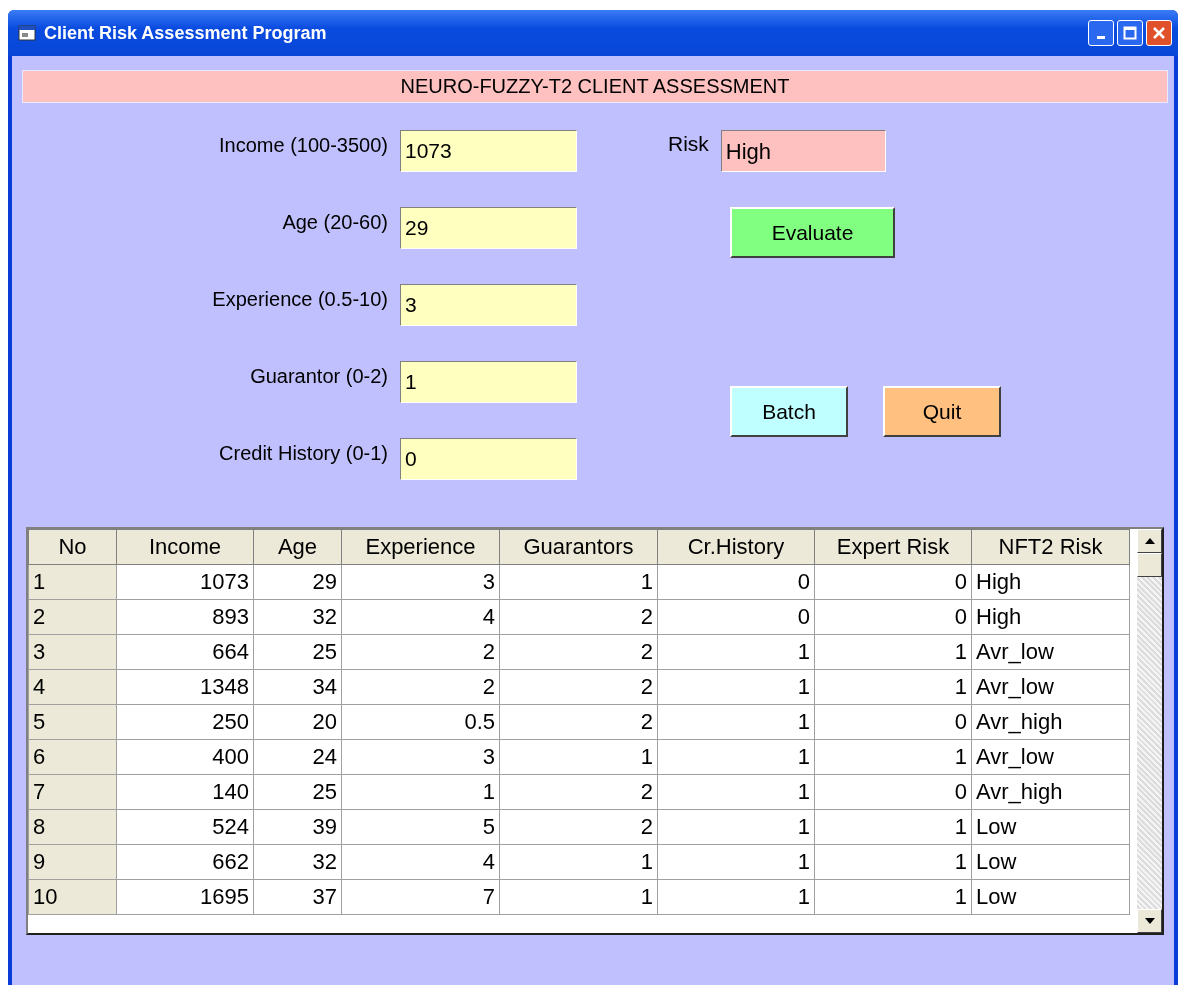 The height and width of the screenshot is (985, 1183). What do you see at coordinates (420, 827) in the screenshot?
I see `table-cell: 5` at bounding box center [420, 827].